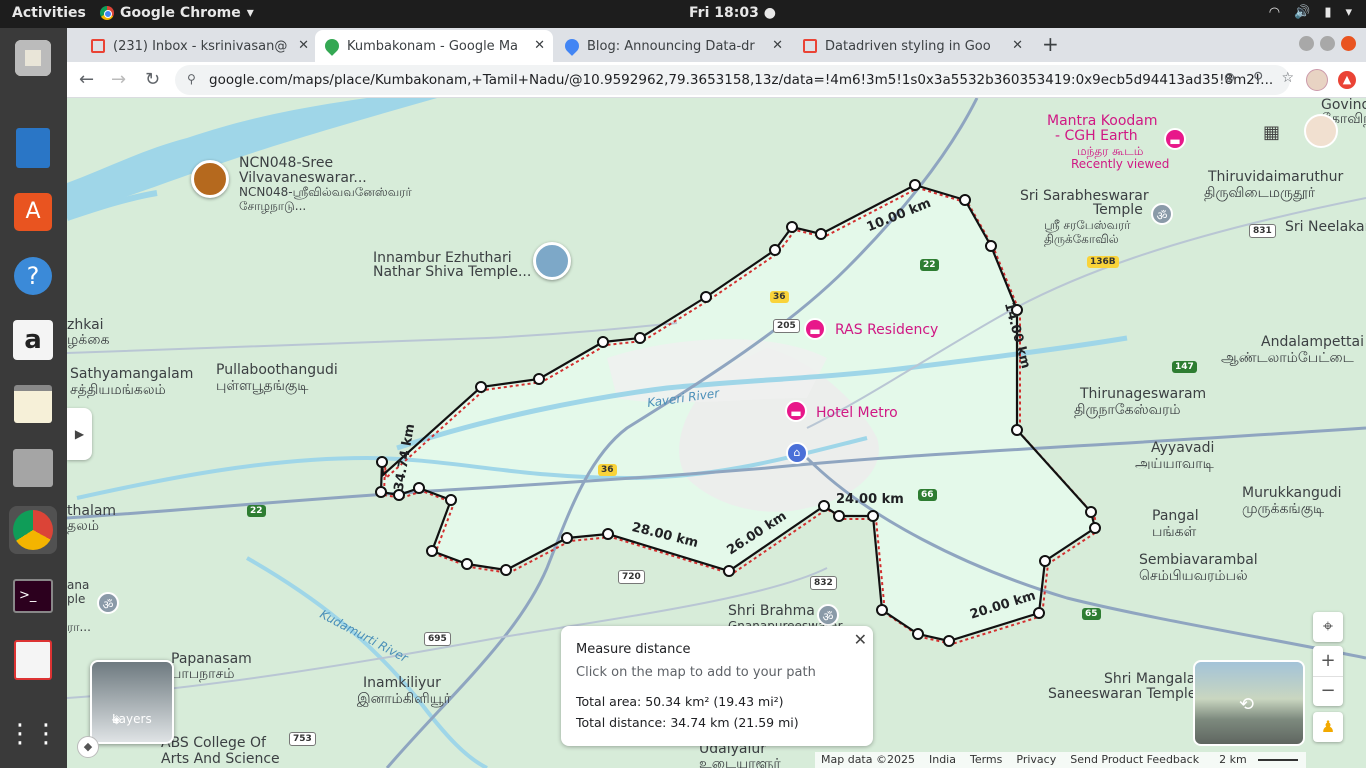 Image resolution: width=1366 pixels, height=768 pixels. What do you see at coordinates (88, 340) in the screenshot?
I see `place-label: ழக்கை` at bounding box center [88, 340].